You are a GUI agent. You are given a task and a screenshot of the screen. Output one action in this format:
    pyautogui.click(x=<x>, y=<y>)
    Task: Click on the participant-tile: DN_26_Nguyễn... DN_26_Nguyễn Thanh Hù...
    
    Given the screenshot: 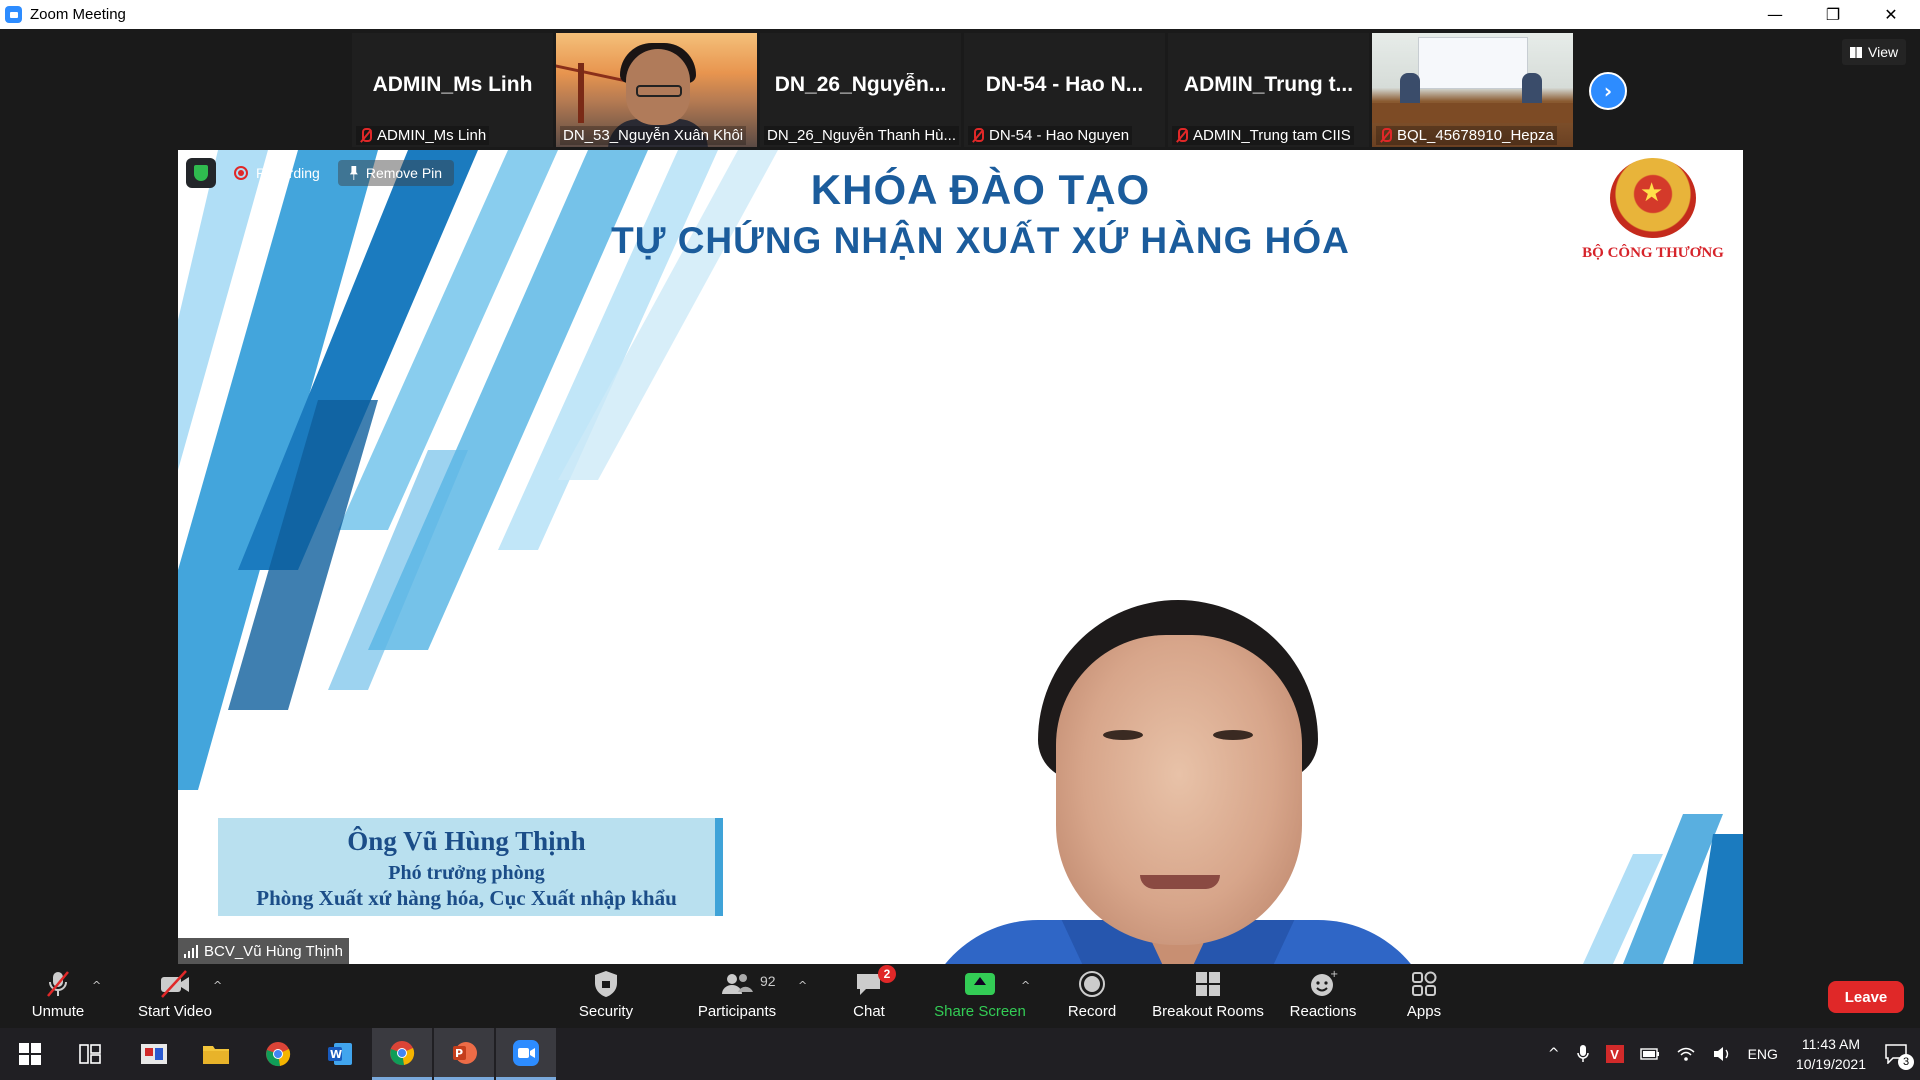 What is the action you would take?
    pyautogui.click(x=860, y=90)
    